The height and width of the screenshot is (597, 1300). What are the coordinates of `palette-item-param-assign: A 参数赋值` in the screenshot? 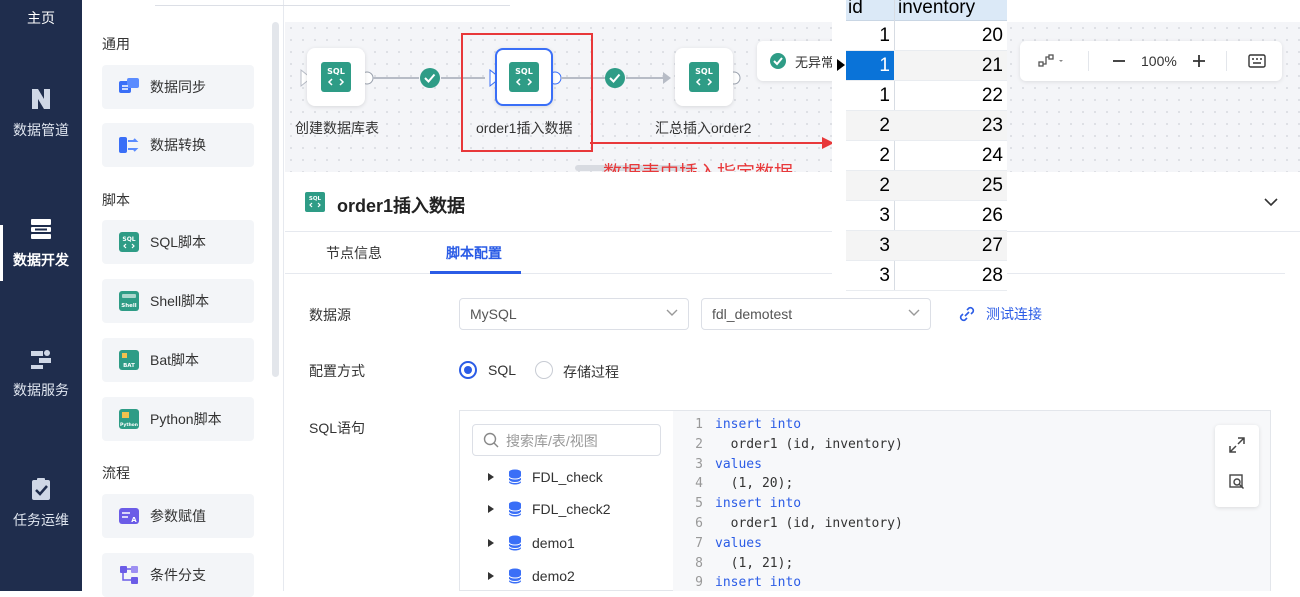 It's located at (178, 516).